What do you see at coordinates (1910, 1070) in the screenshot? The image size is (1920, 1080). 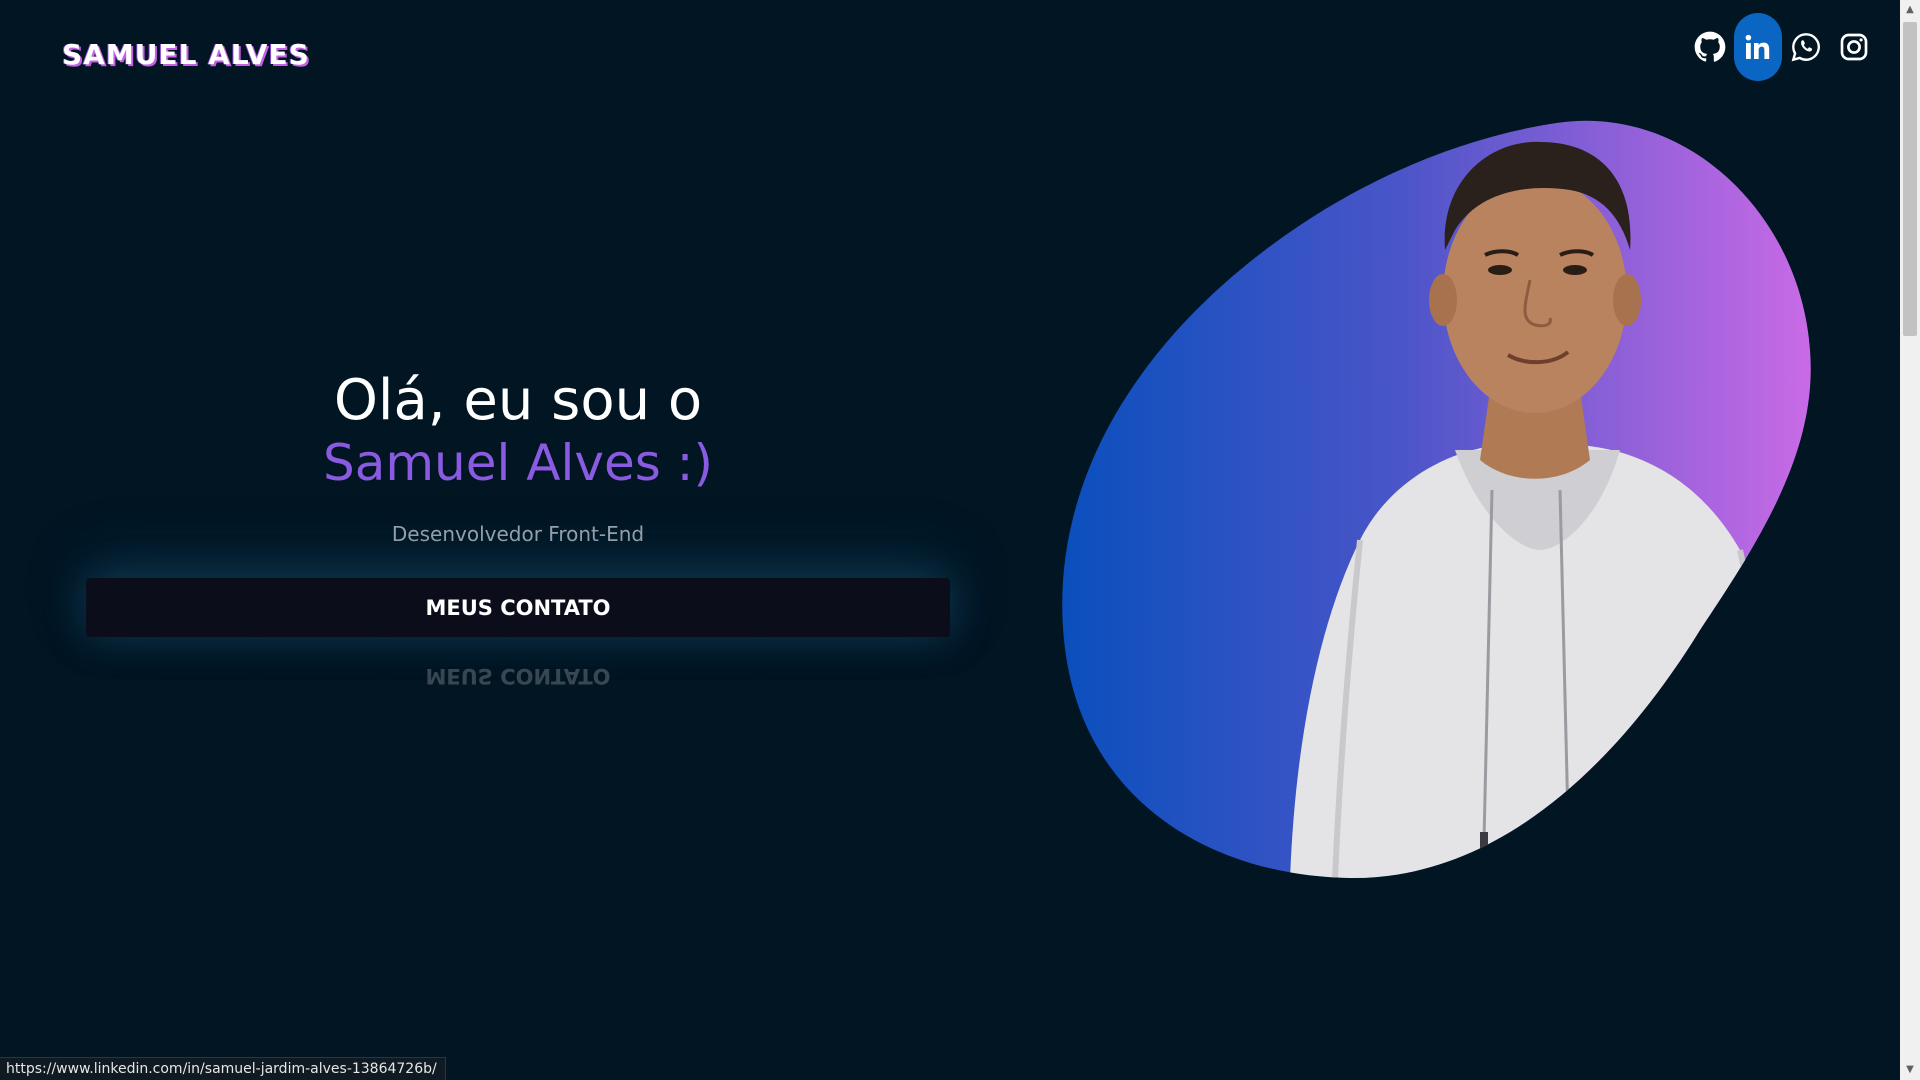 I see `scroll-down-icon: ▼` at bounding box center [1910, 1070].